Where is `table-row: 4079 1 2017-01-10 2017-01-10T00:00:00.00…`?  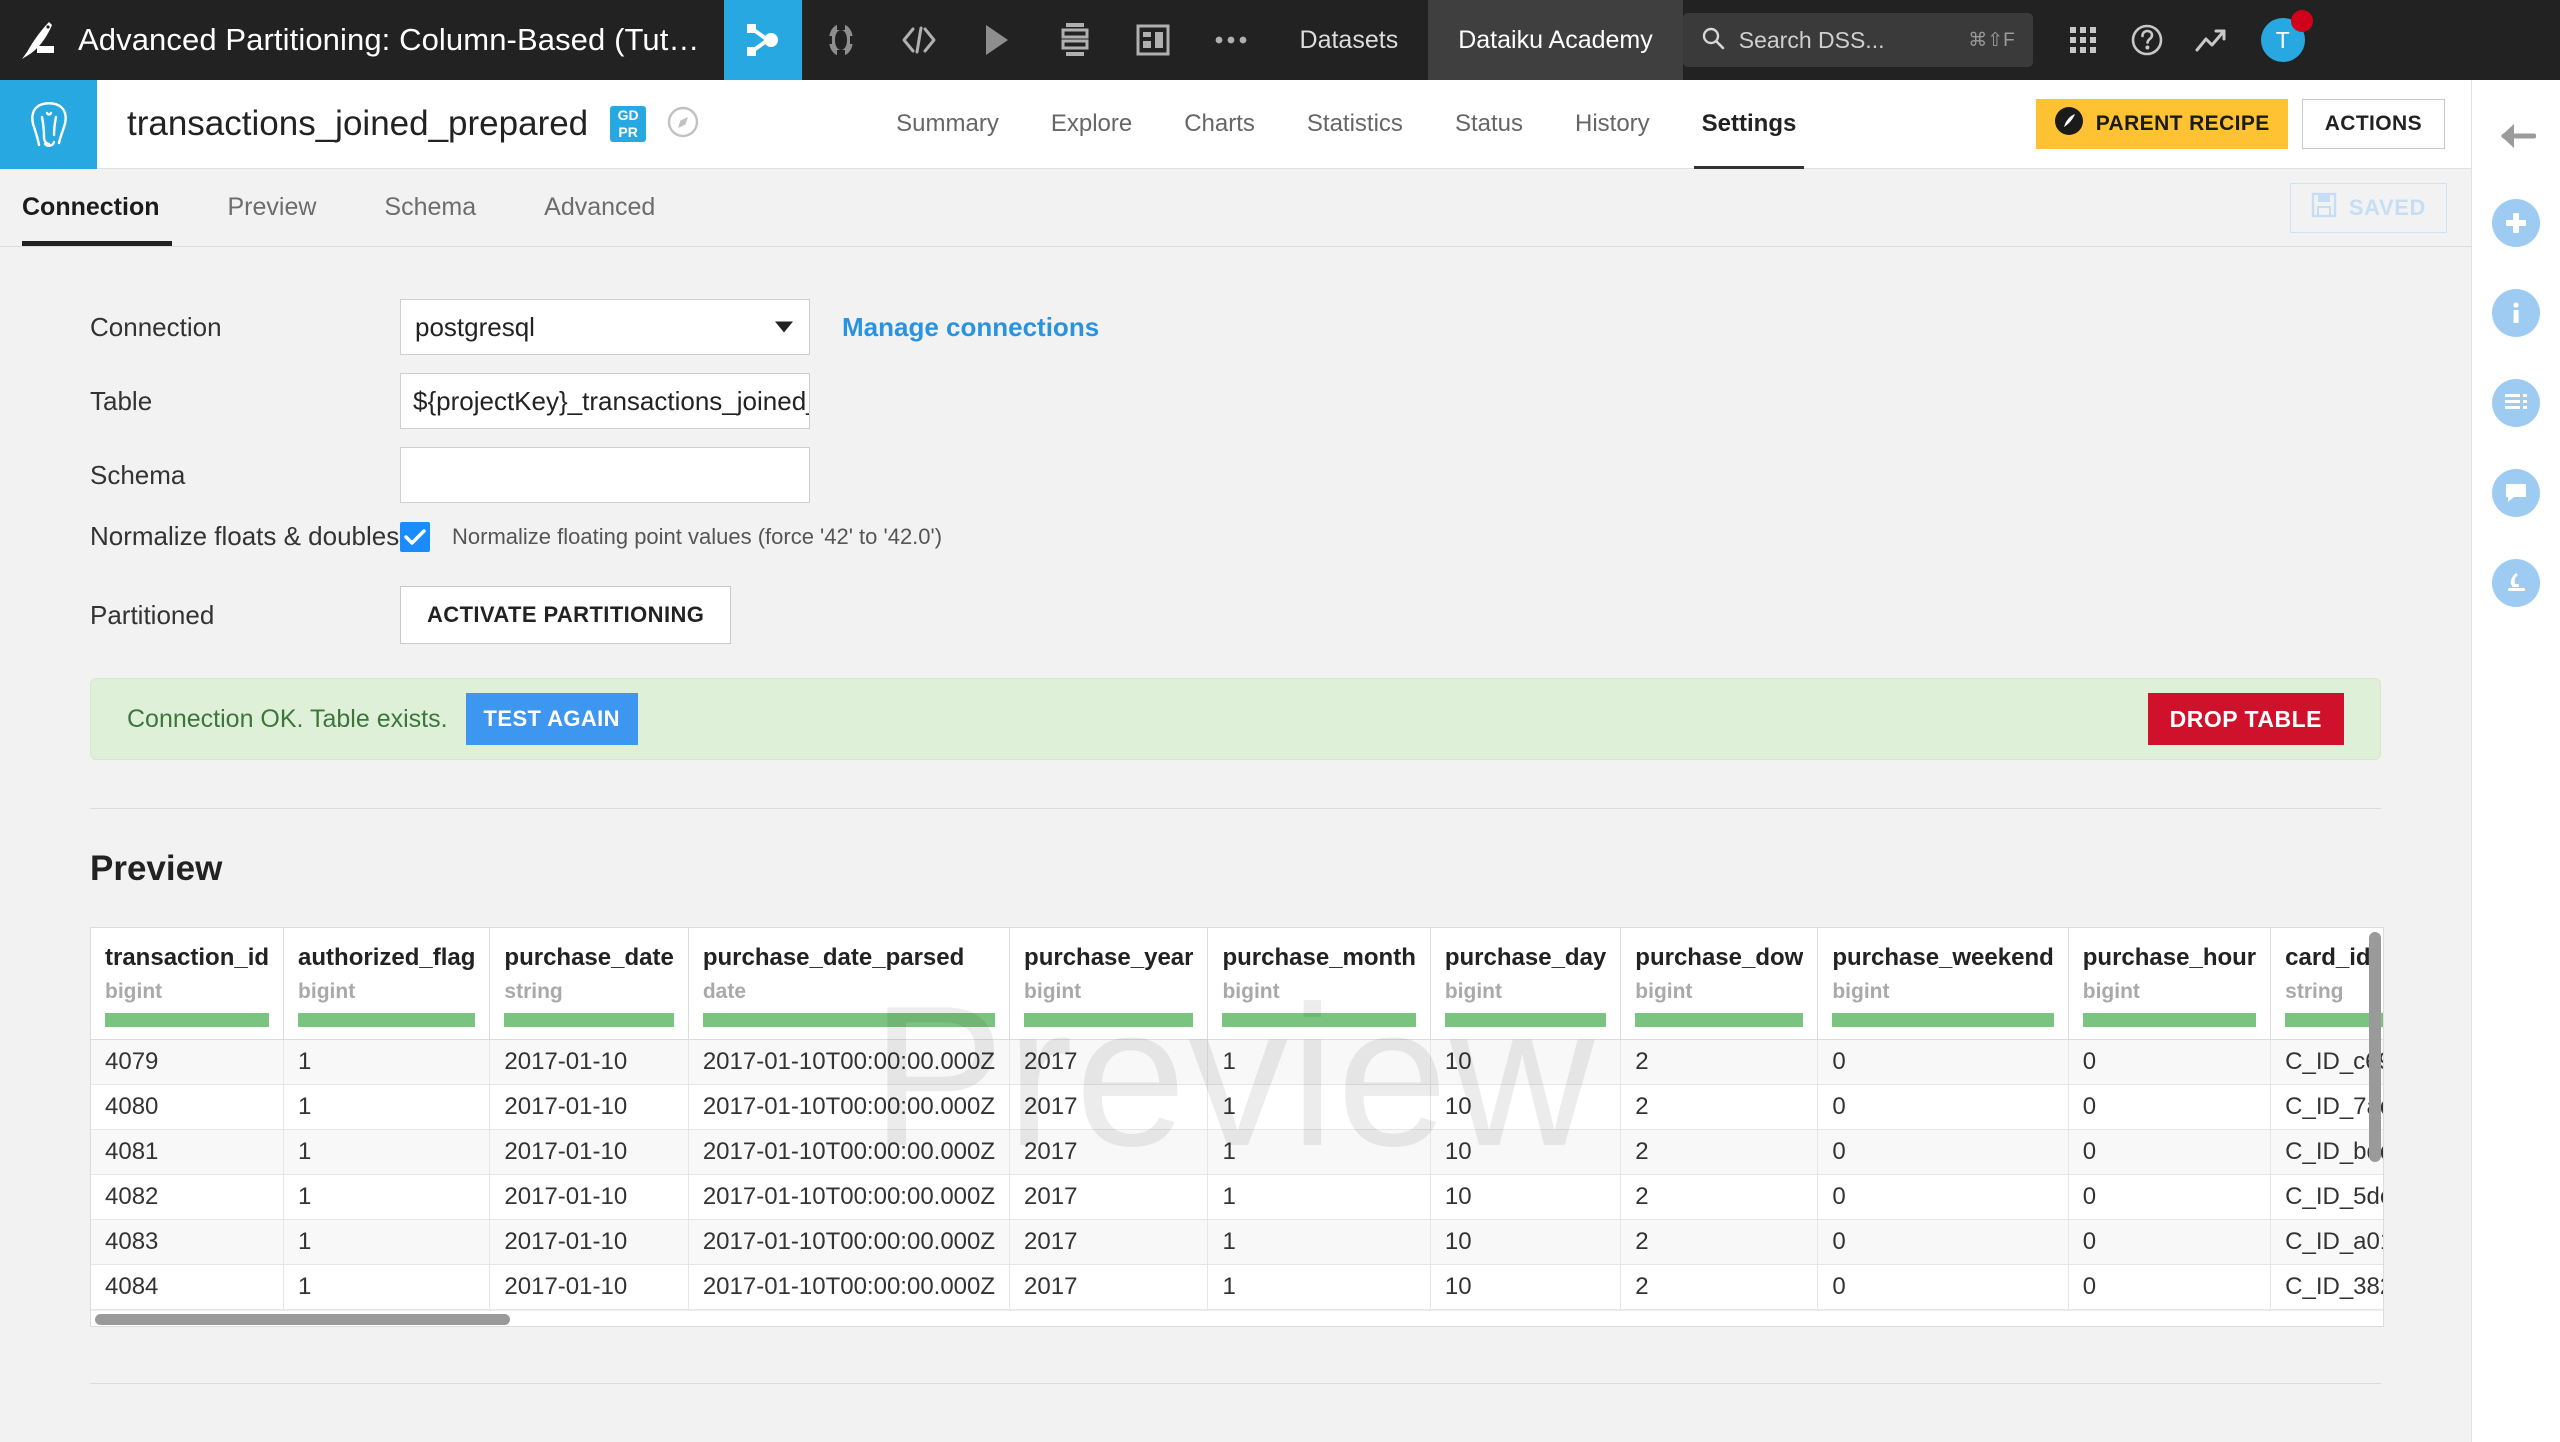 table-row: 4079 1 2017-01-10 2017-01-10T00:00:00.00… is located at coordinates (1237, 1062).